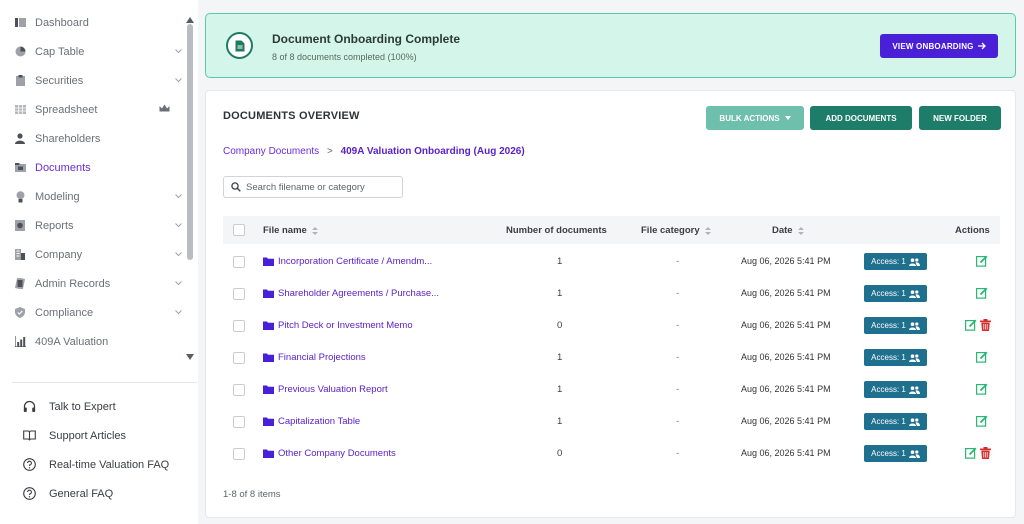 Image resolution: width=1024 pixels, height=524 pixels. Describe the element at coordinates (164, 109) in the screenshot. I see `crown-icon` at that location.